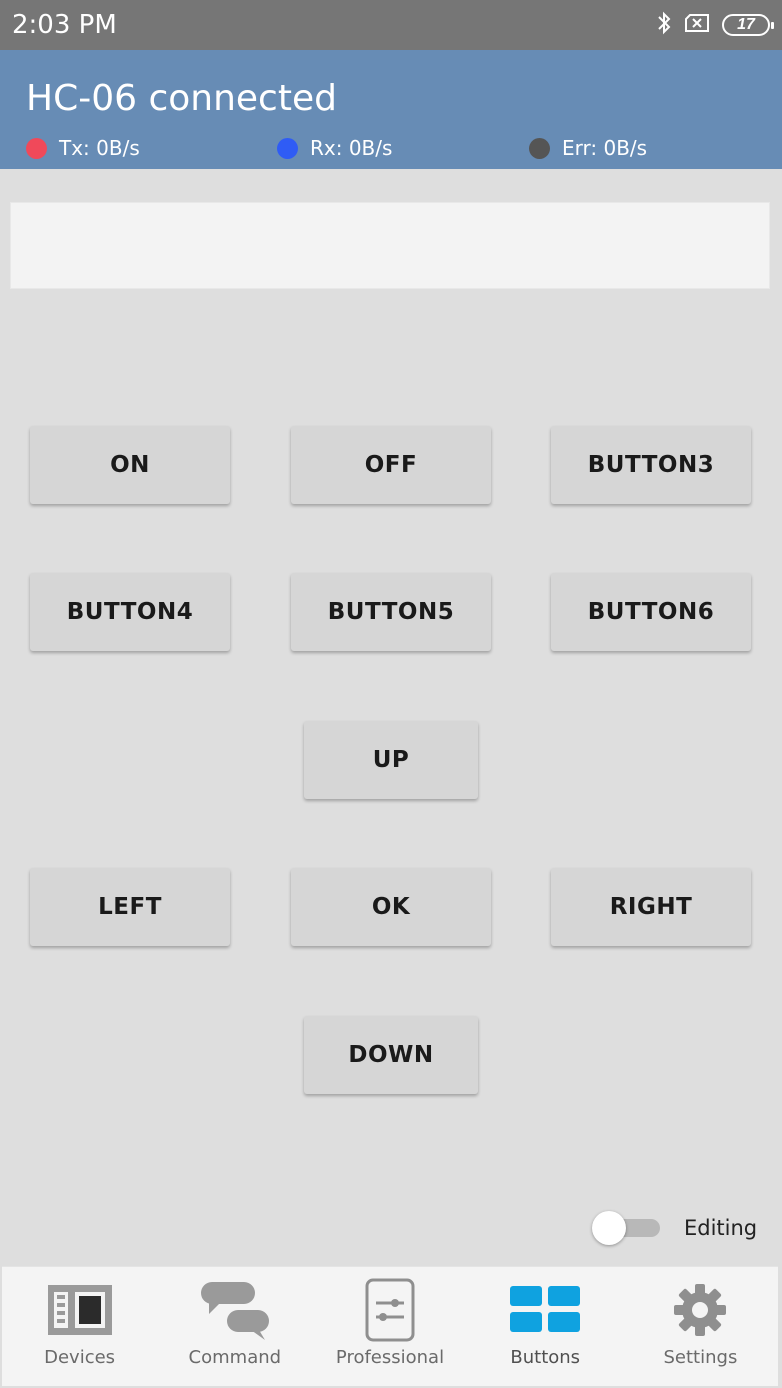 Image resolution: width=782 pixels, height=1388 pixels. I want to click on tx-label: Tx: 0B/s, so click(99, 148).